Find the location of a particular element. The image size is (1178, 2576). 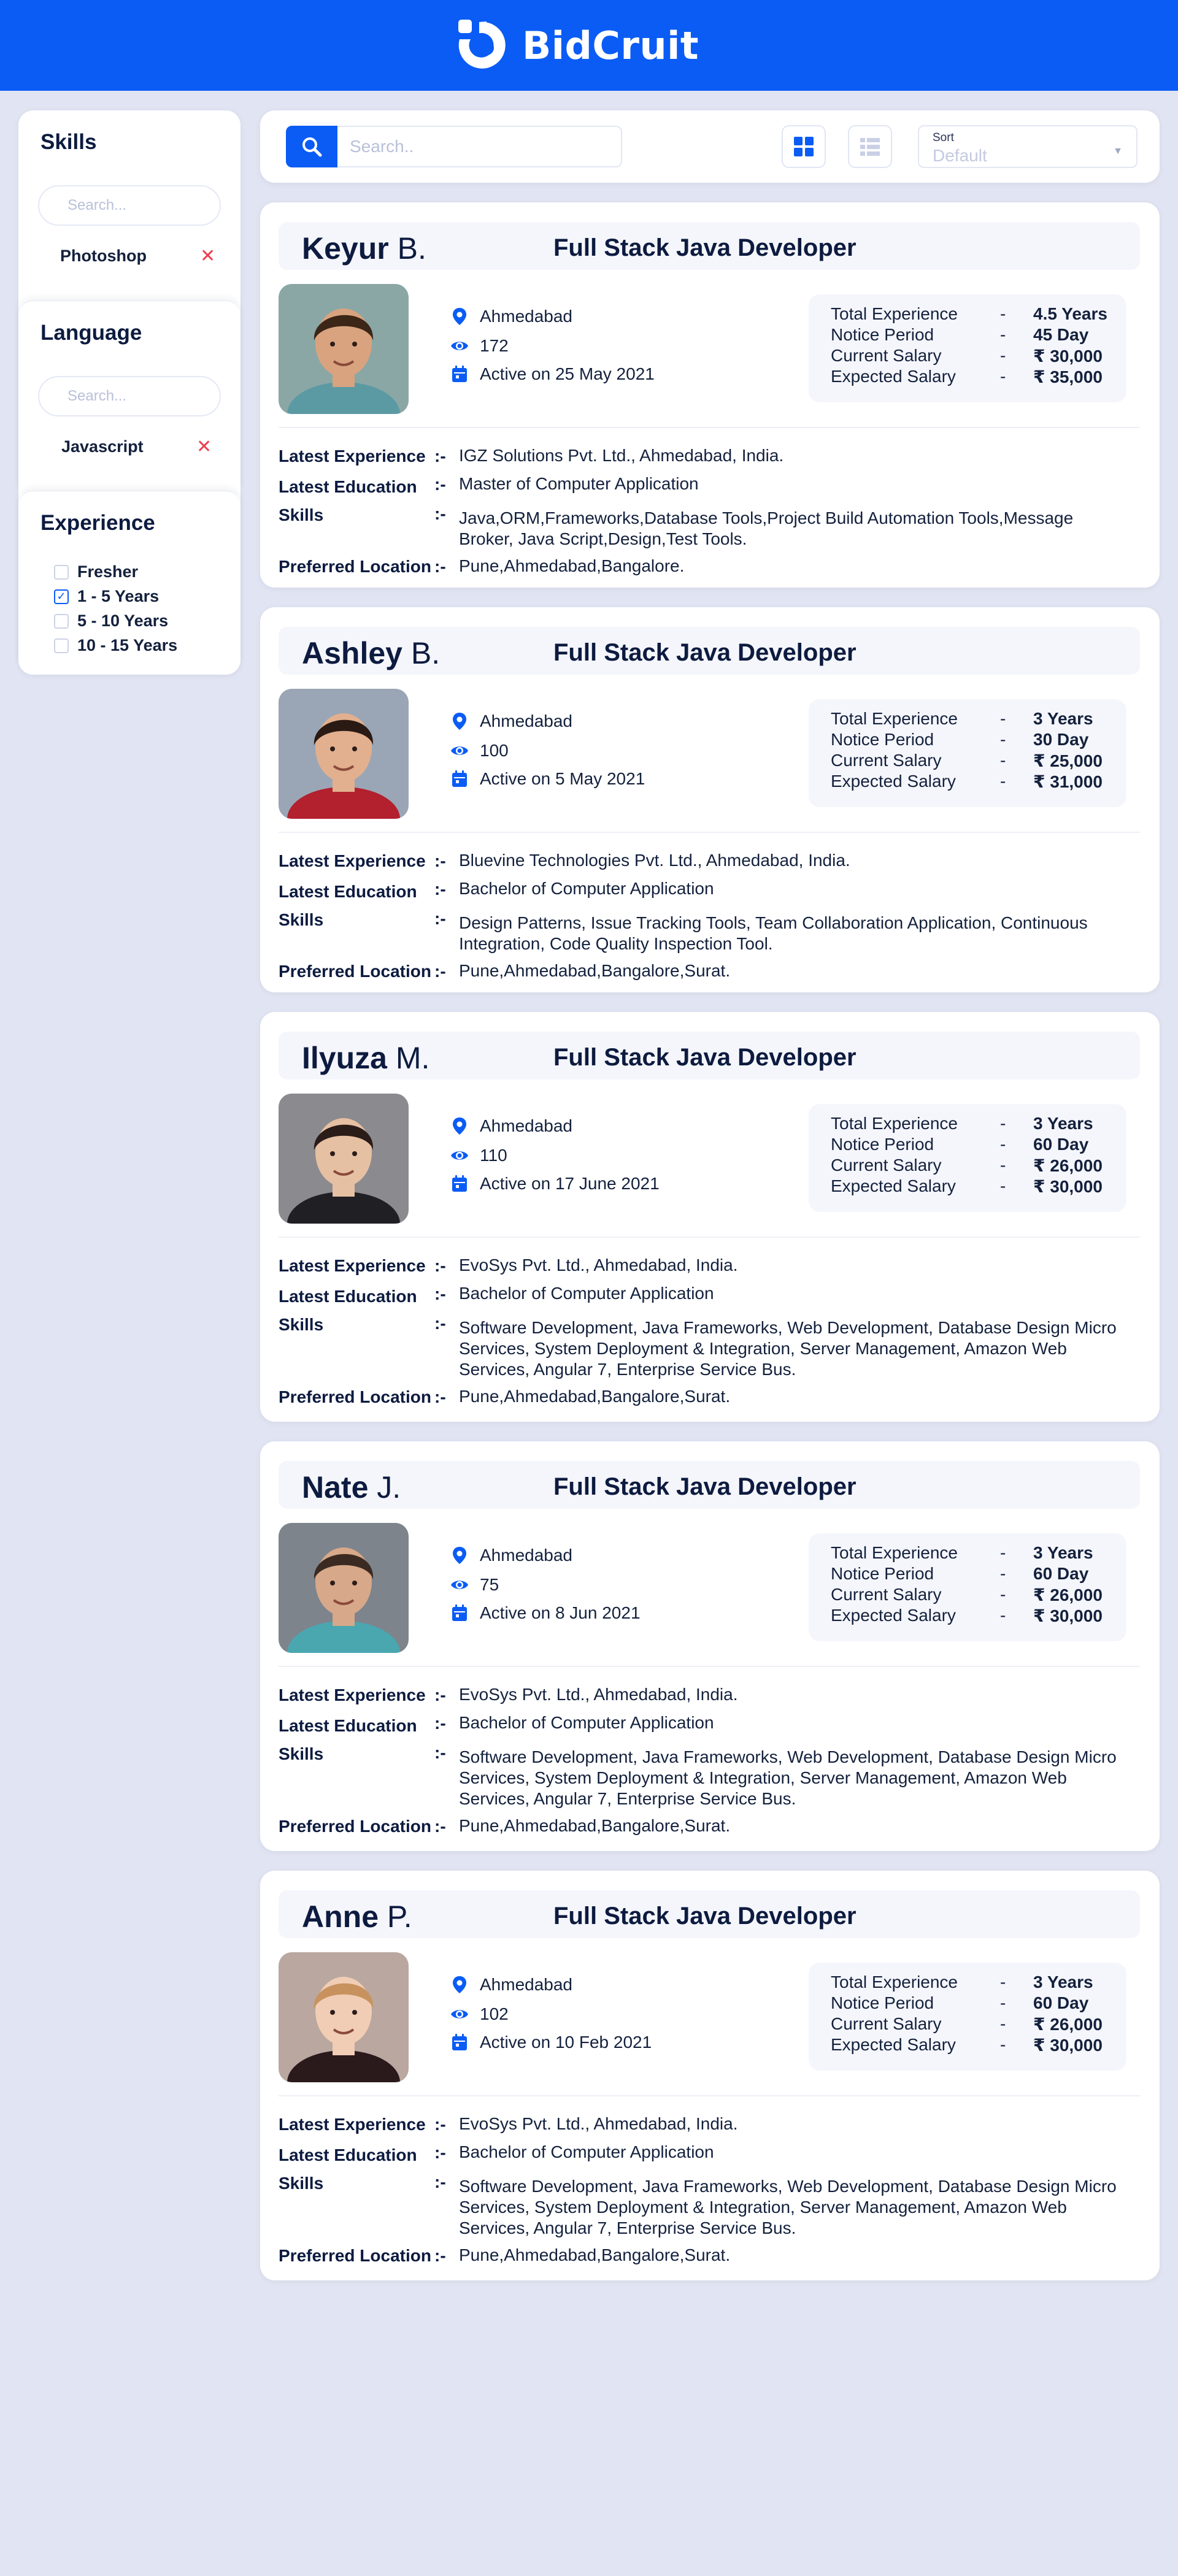

grid-view-icon is located at coordinates (804, 146).